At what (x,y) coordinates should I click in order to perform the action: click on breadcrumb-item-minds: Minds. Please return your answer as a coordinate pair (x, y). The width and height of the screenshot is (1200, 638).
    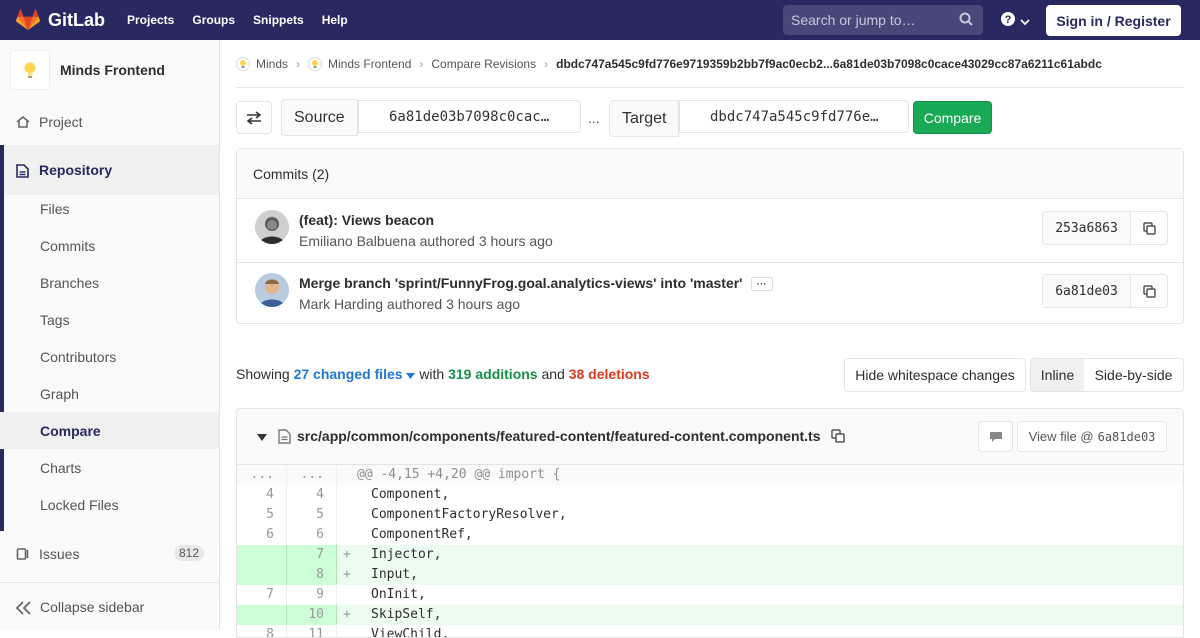
    Looking at the image, I should click on (272, 64).